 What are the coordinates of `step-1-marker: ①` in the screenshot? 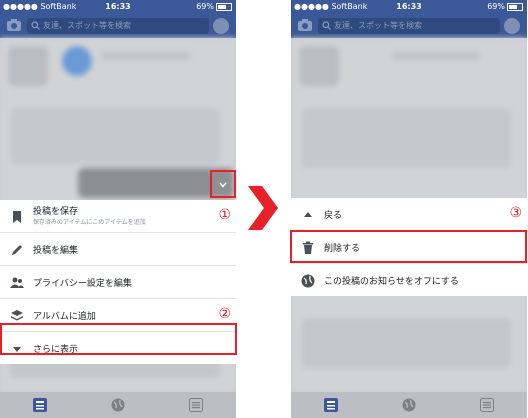 It's located at (224, 215).